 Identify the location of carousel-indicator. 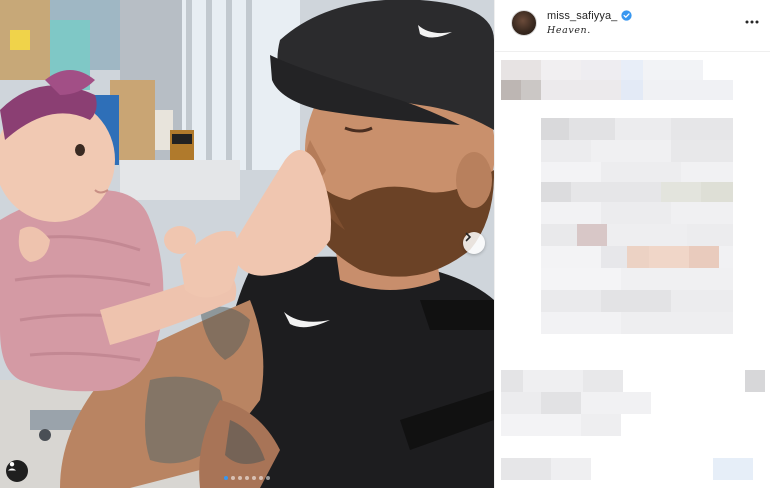
(247, 478).